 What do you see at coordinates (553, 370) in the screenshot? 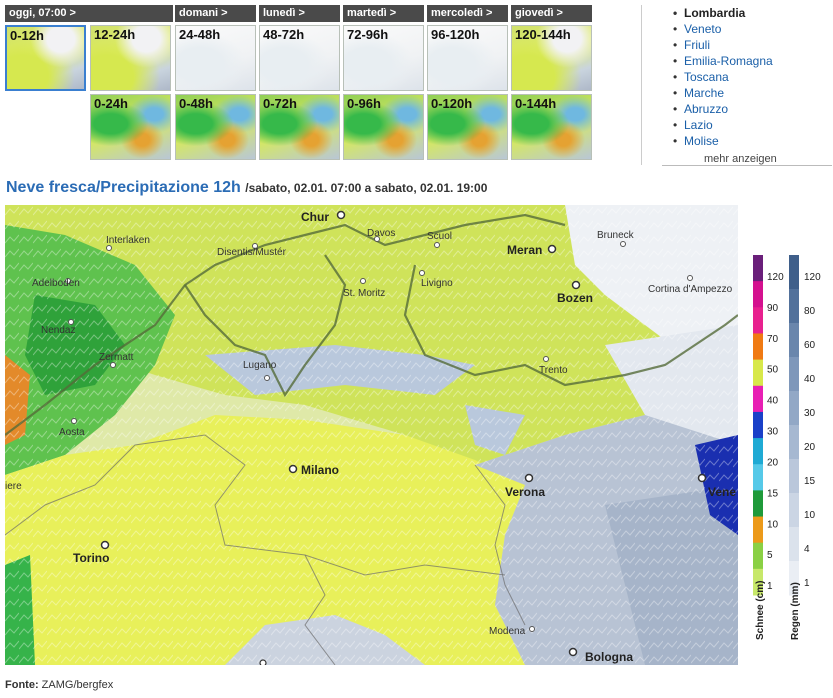
I see `town-label-trento: Trento` at bounding box center [553, 370].